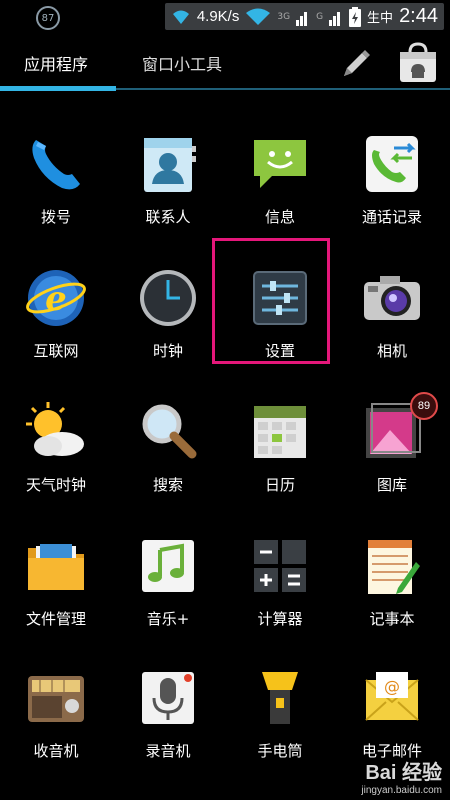 This screenshot has width=450, height=800. What do you see at coordinates (168, 164) in the screenshot?
I see `contacts-icon` at bounding box center [168, 164].